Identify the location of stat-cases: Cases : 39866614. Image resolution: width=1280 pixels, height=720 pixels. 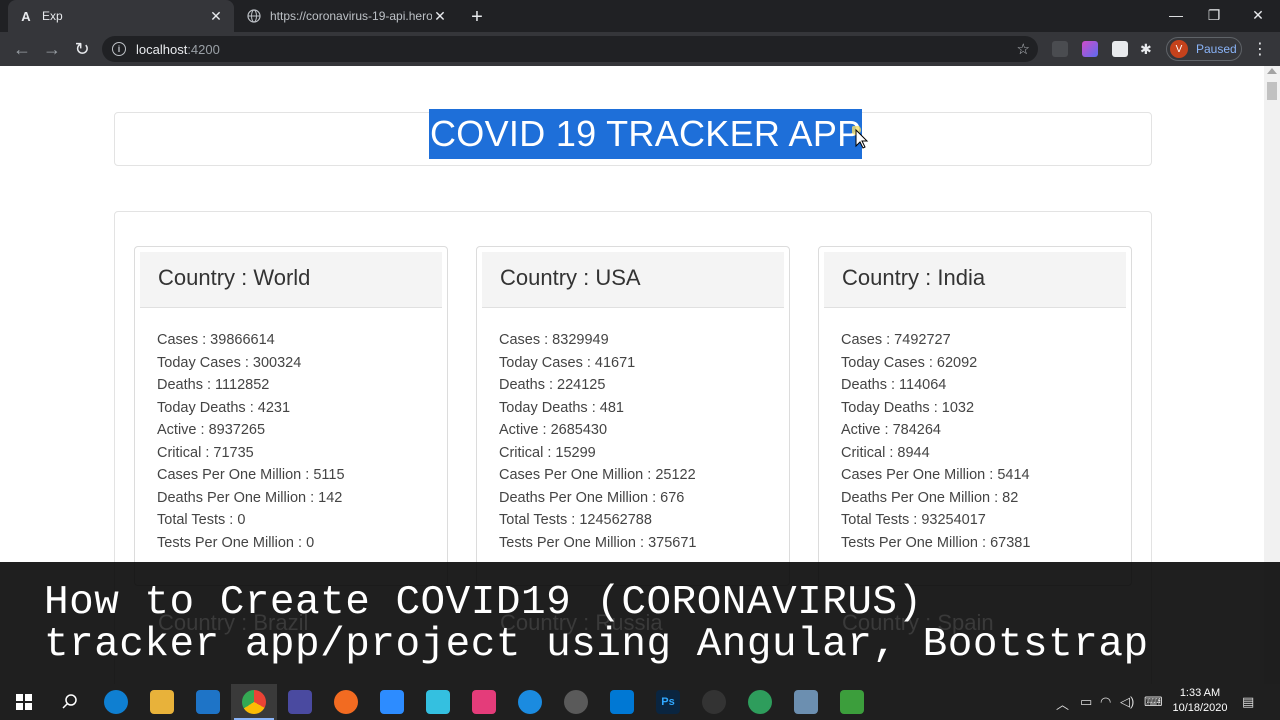
(216, 340).